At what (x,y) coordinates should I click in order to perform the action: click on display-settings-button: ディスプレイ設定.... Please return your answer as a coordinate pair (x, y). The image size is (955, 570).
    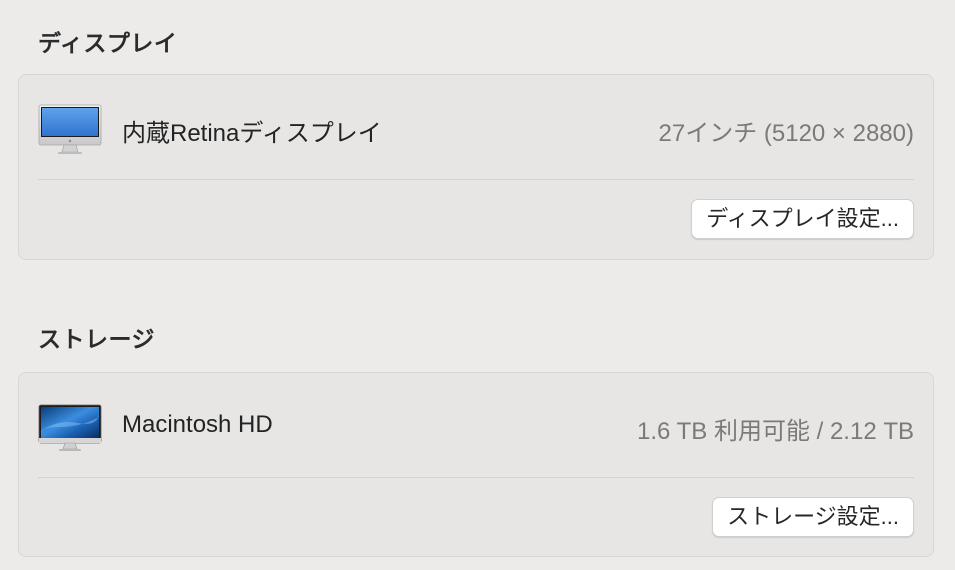
    Looking at the image, I should click on (802, 219).